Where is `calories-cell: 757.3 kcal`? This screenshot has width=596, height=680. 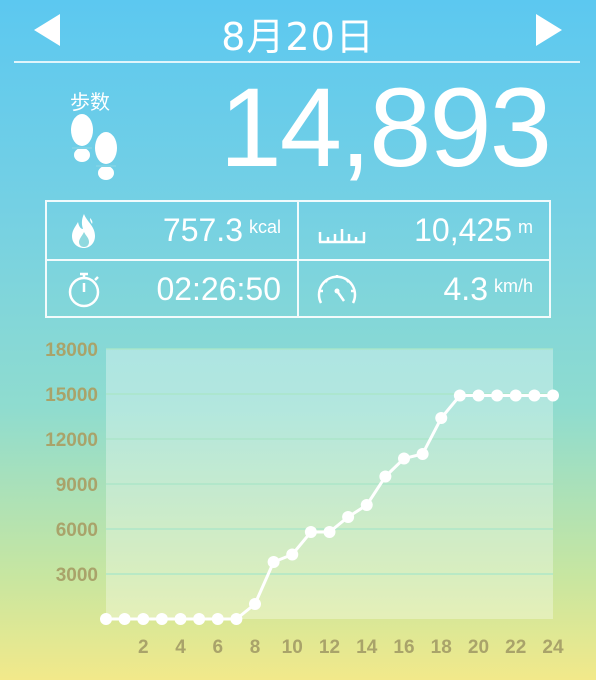 calories-cell: 757.3 kcal is located at coordinates (172, 230).